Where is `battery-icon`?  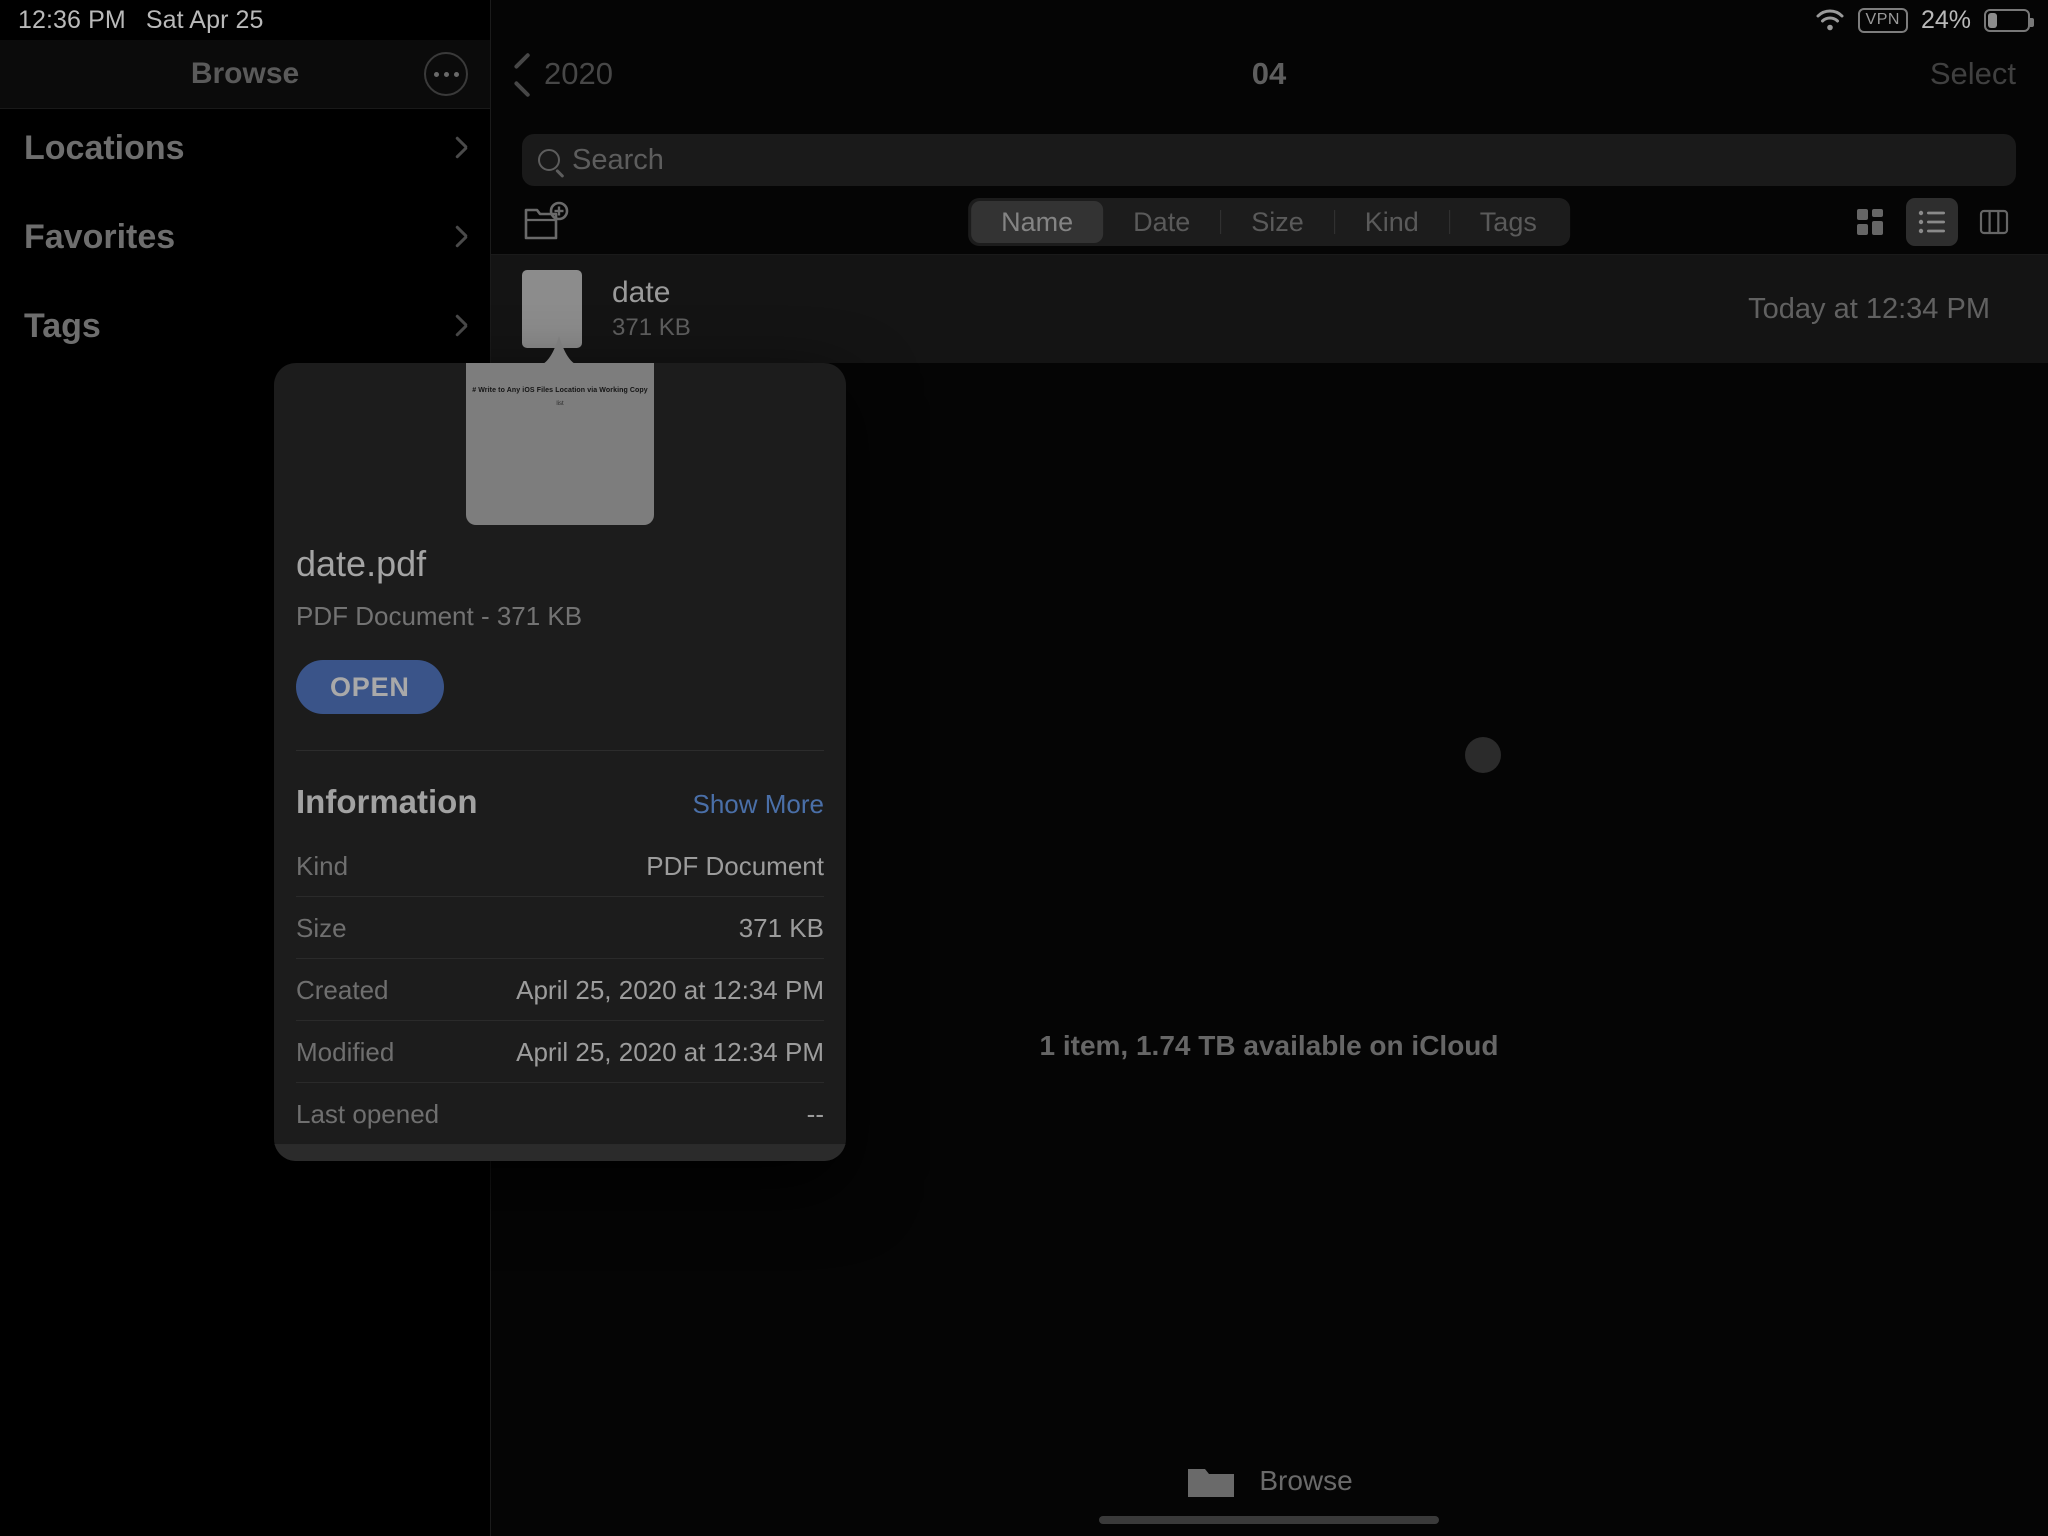 battery-icon is located at coordinates (2009, 20).